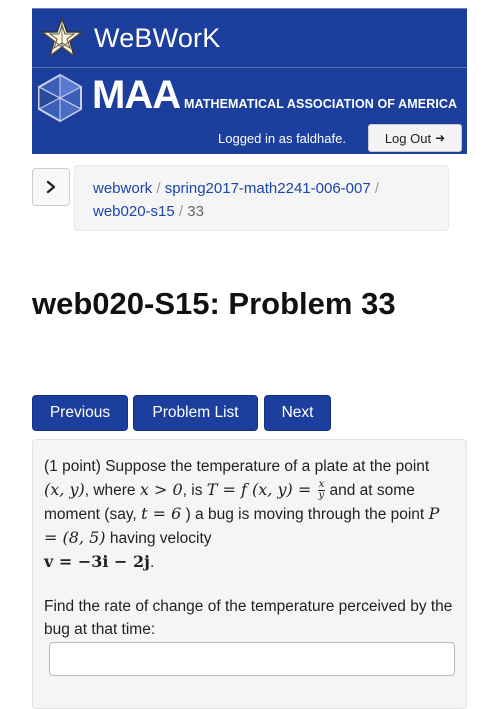  I want to click on previous-button: Previous, so click(80, 413).